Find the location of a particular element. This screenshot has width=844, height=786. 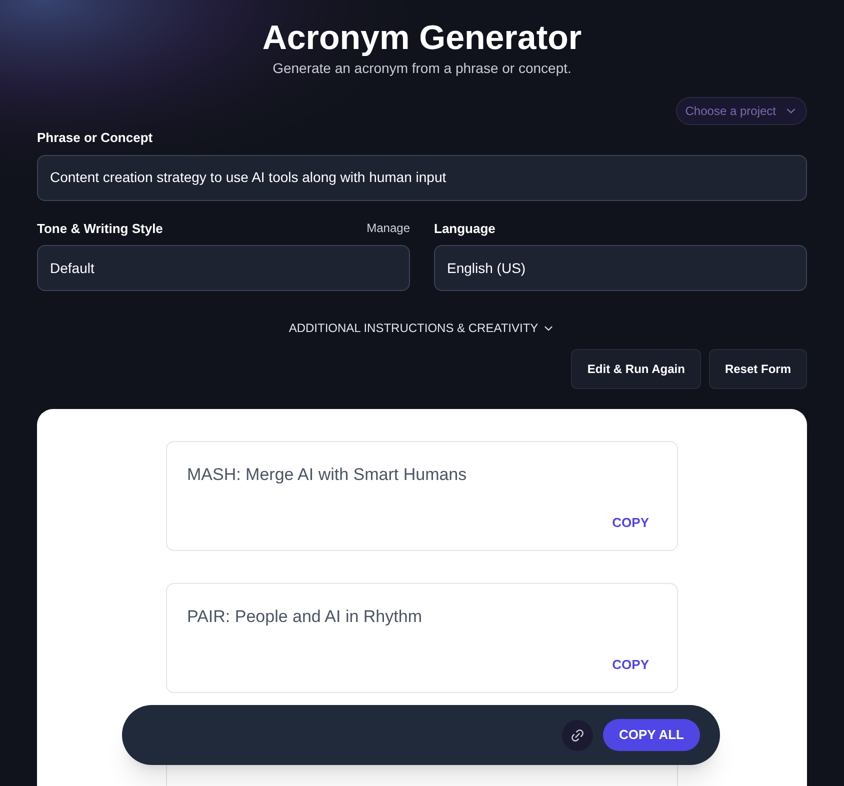

page-title: Acronym Generator is located at coordinates (422, 38).